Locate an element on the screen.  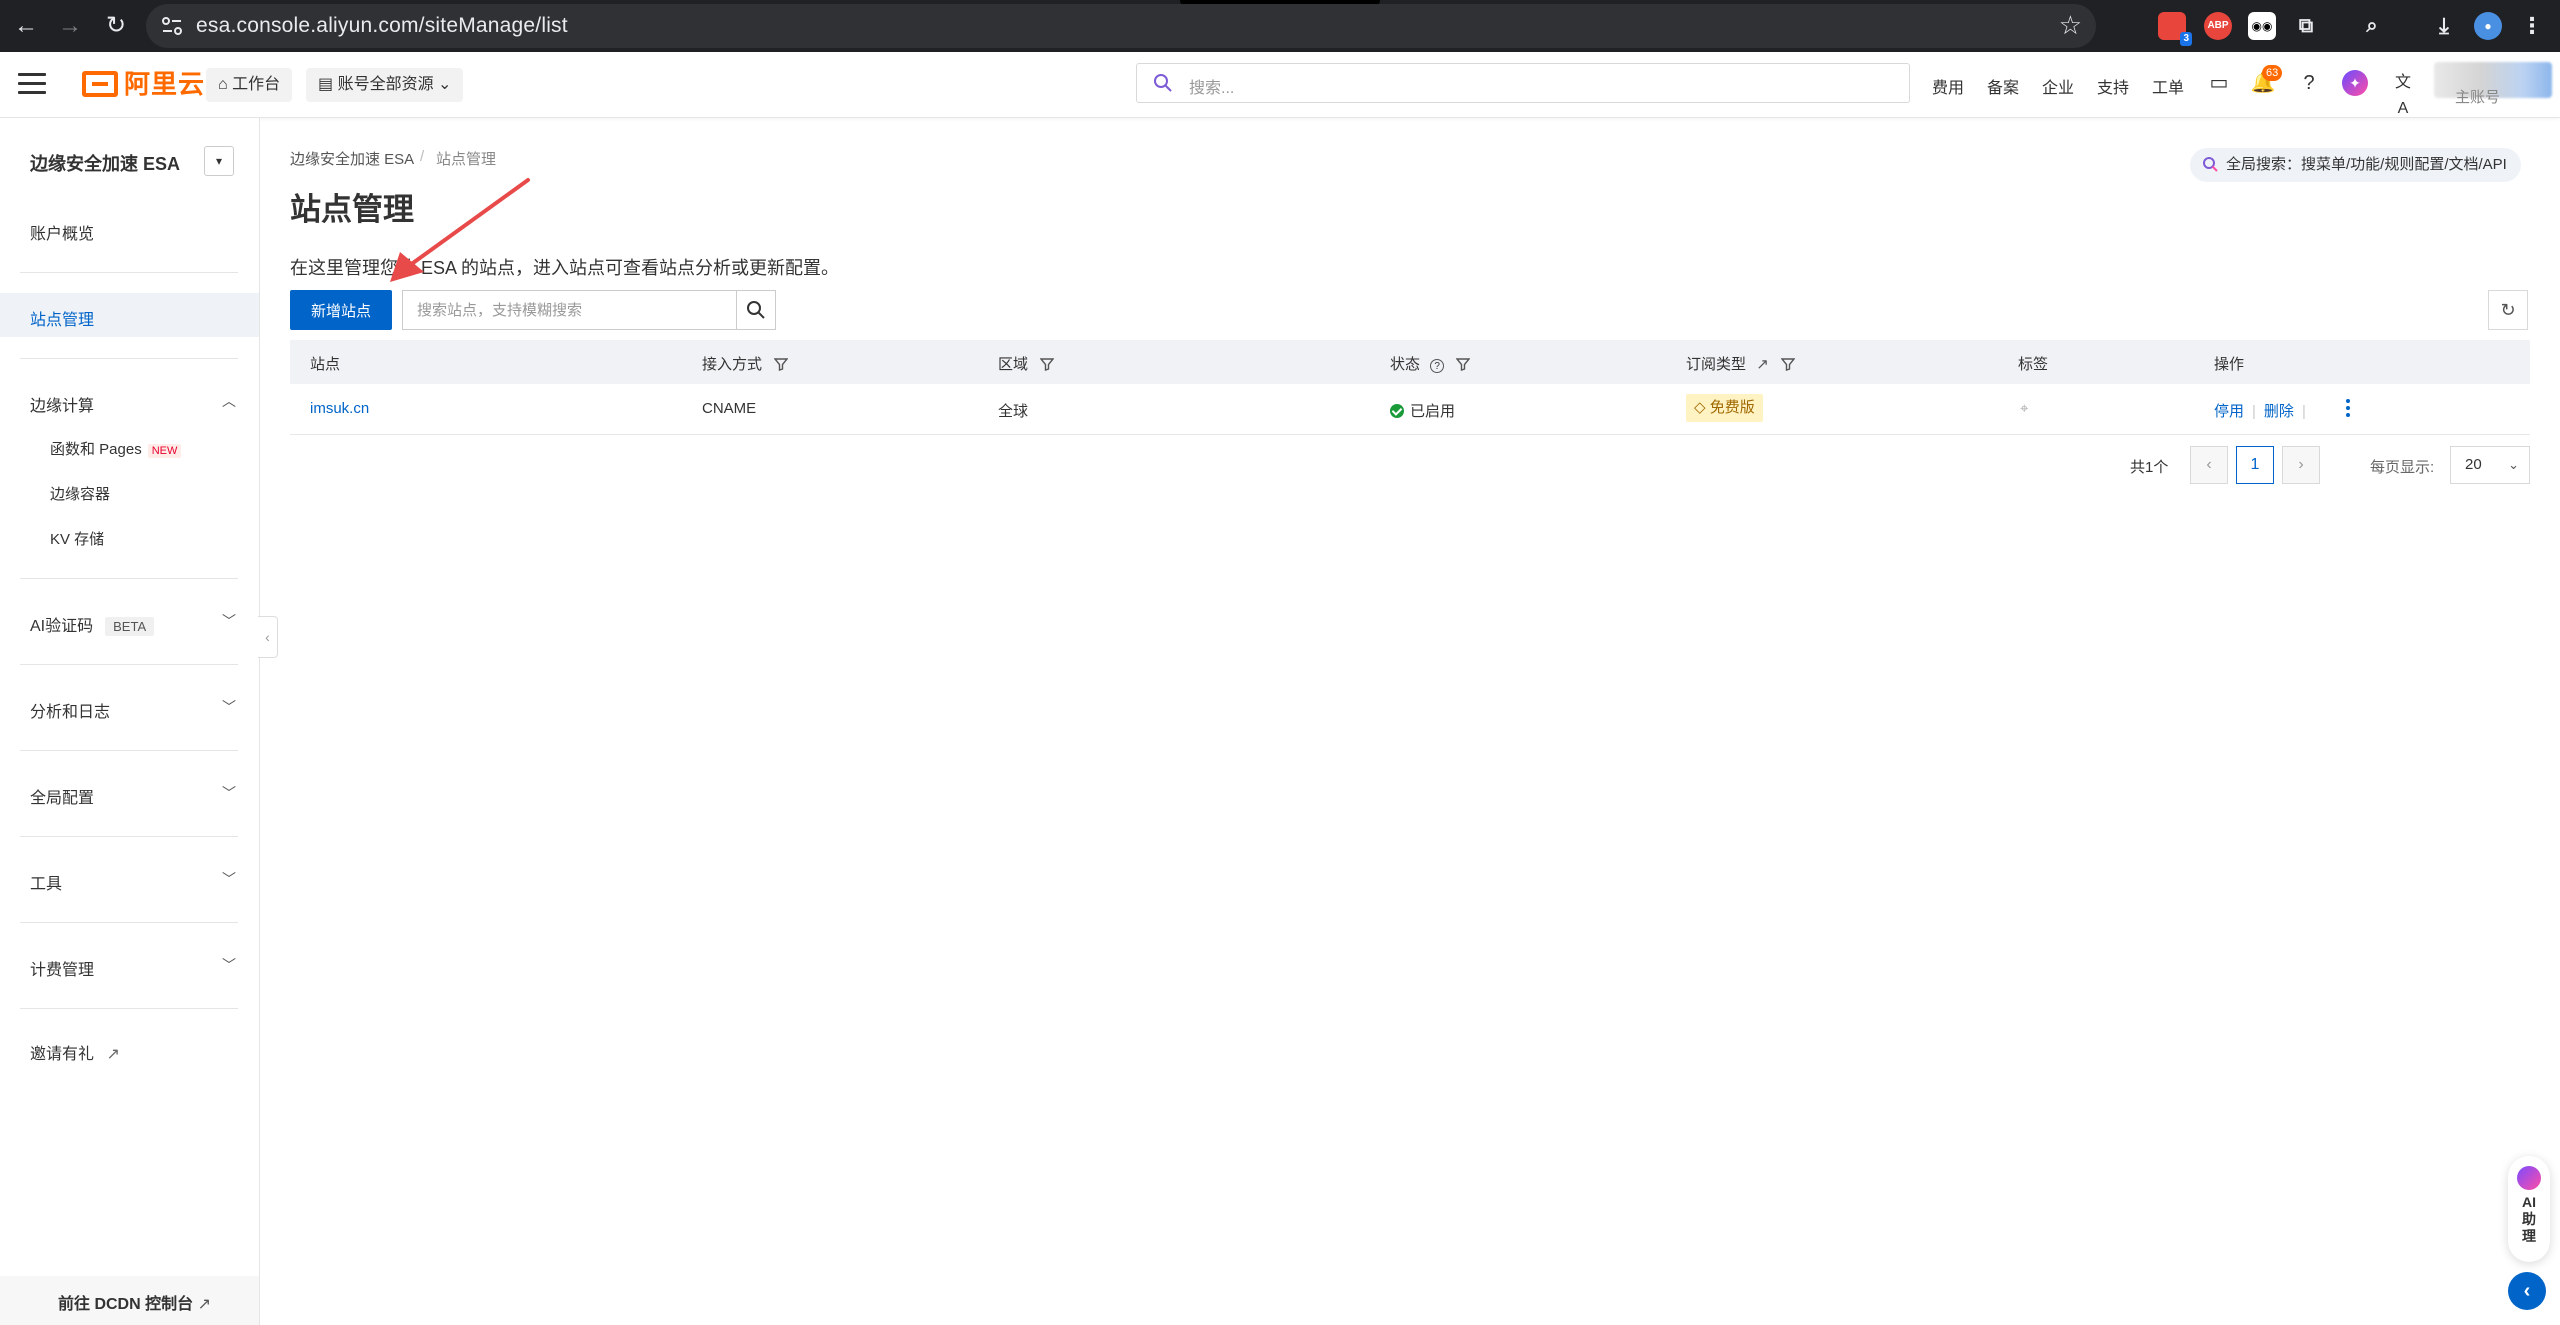
tag-icon: ⌖ is located at coordinates (2024, 408).